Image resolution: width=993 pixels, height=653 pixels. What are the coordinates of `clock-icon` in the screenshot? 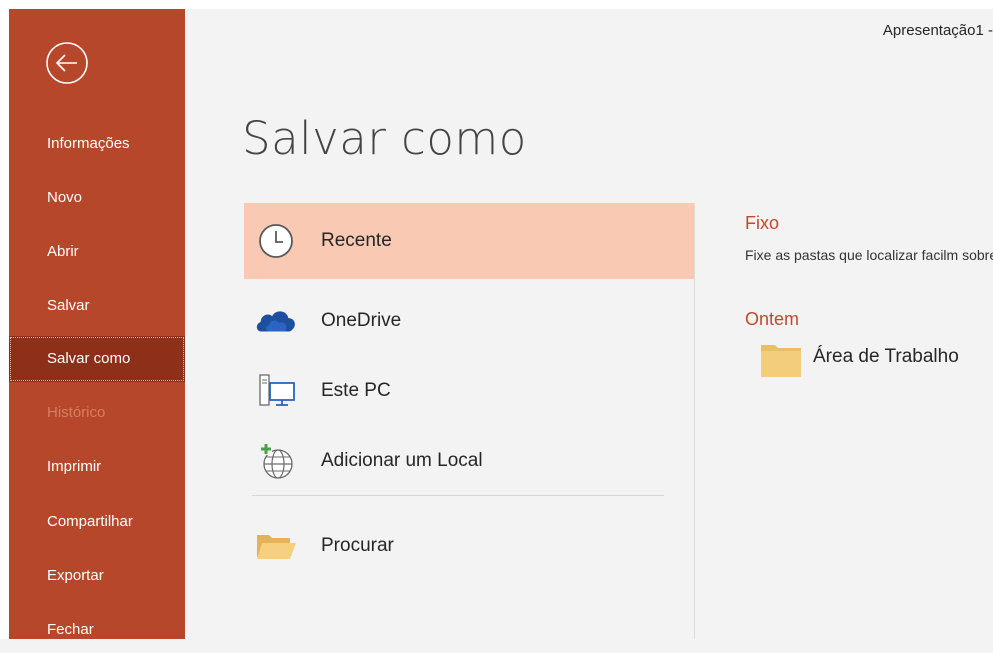 It's located at (276, 241).